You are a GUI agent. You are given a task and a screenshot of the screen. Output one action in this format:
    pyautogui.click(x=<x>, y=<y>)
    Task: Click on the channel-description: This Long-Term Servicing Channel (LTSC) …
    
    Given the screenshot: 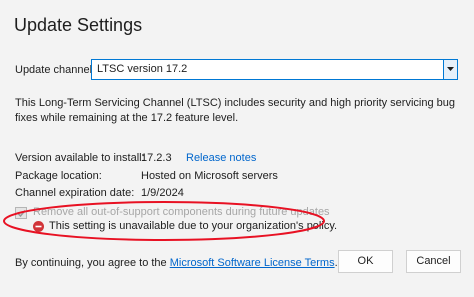 What is the action you would take?
    pyautogui.click(x=235, y=110)
    